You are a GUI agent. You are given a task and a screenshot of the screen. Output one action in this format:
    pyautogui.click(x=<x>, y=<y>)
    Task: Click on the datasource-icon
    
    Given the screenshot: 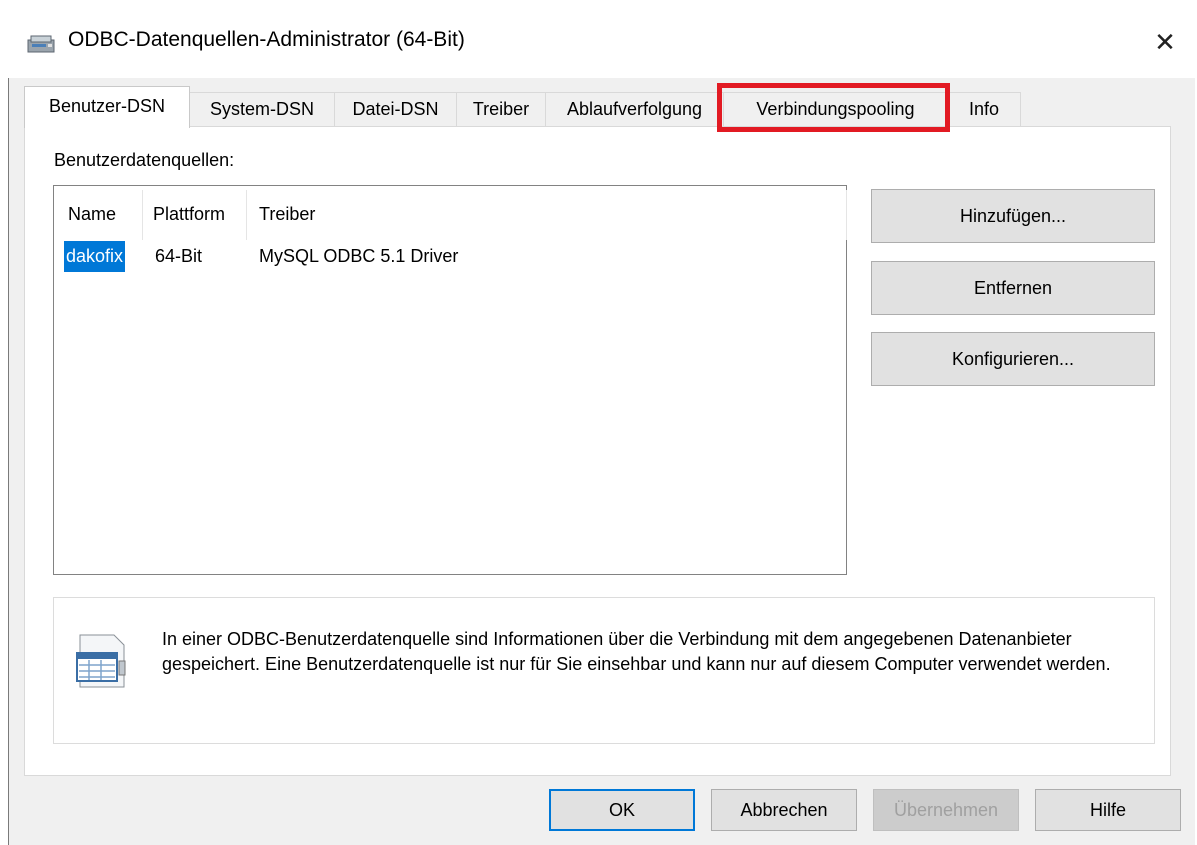 What is the action you would take?
    pyautogui.click(x=101, y=661)
    